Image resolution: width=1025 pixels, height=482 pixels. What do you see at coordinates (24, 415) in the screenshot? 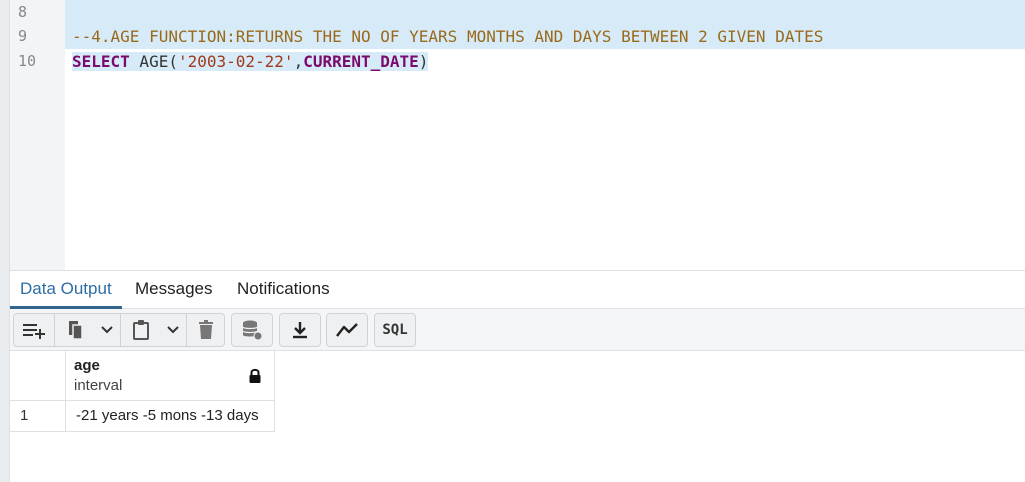
I see `row-number: 1` at bounding box center [24, 415].